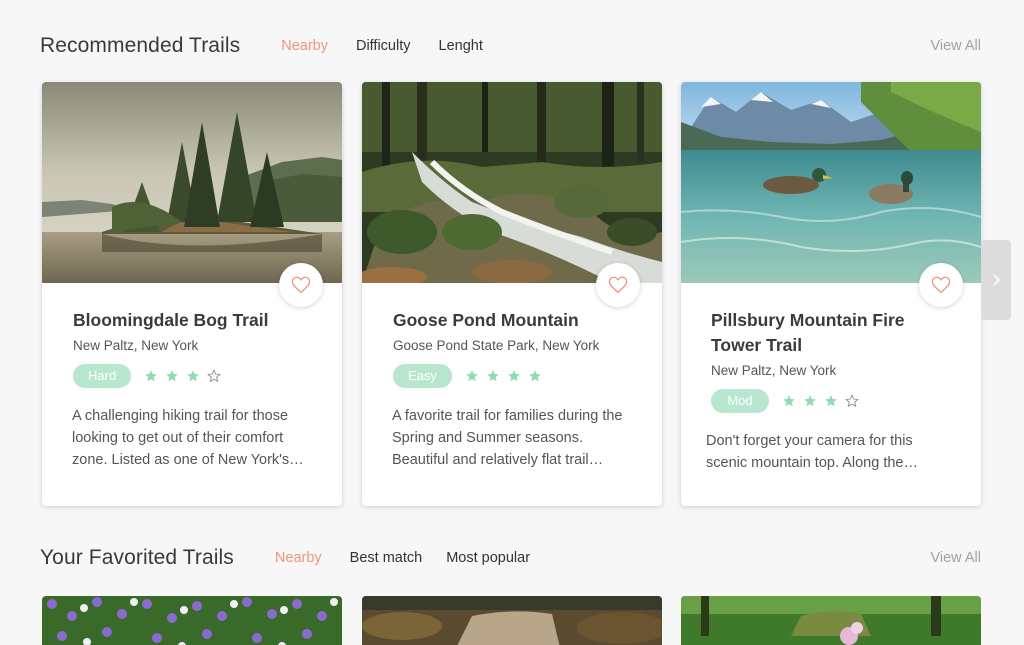 This screenshot has width=1024, height=645. I want to click on trail-title: Bloomingdale Bog Trail, so click(171, 320).